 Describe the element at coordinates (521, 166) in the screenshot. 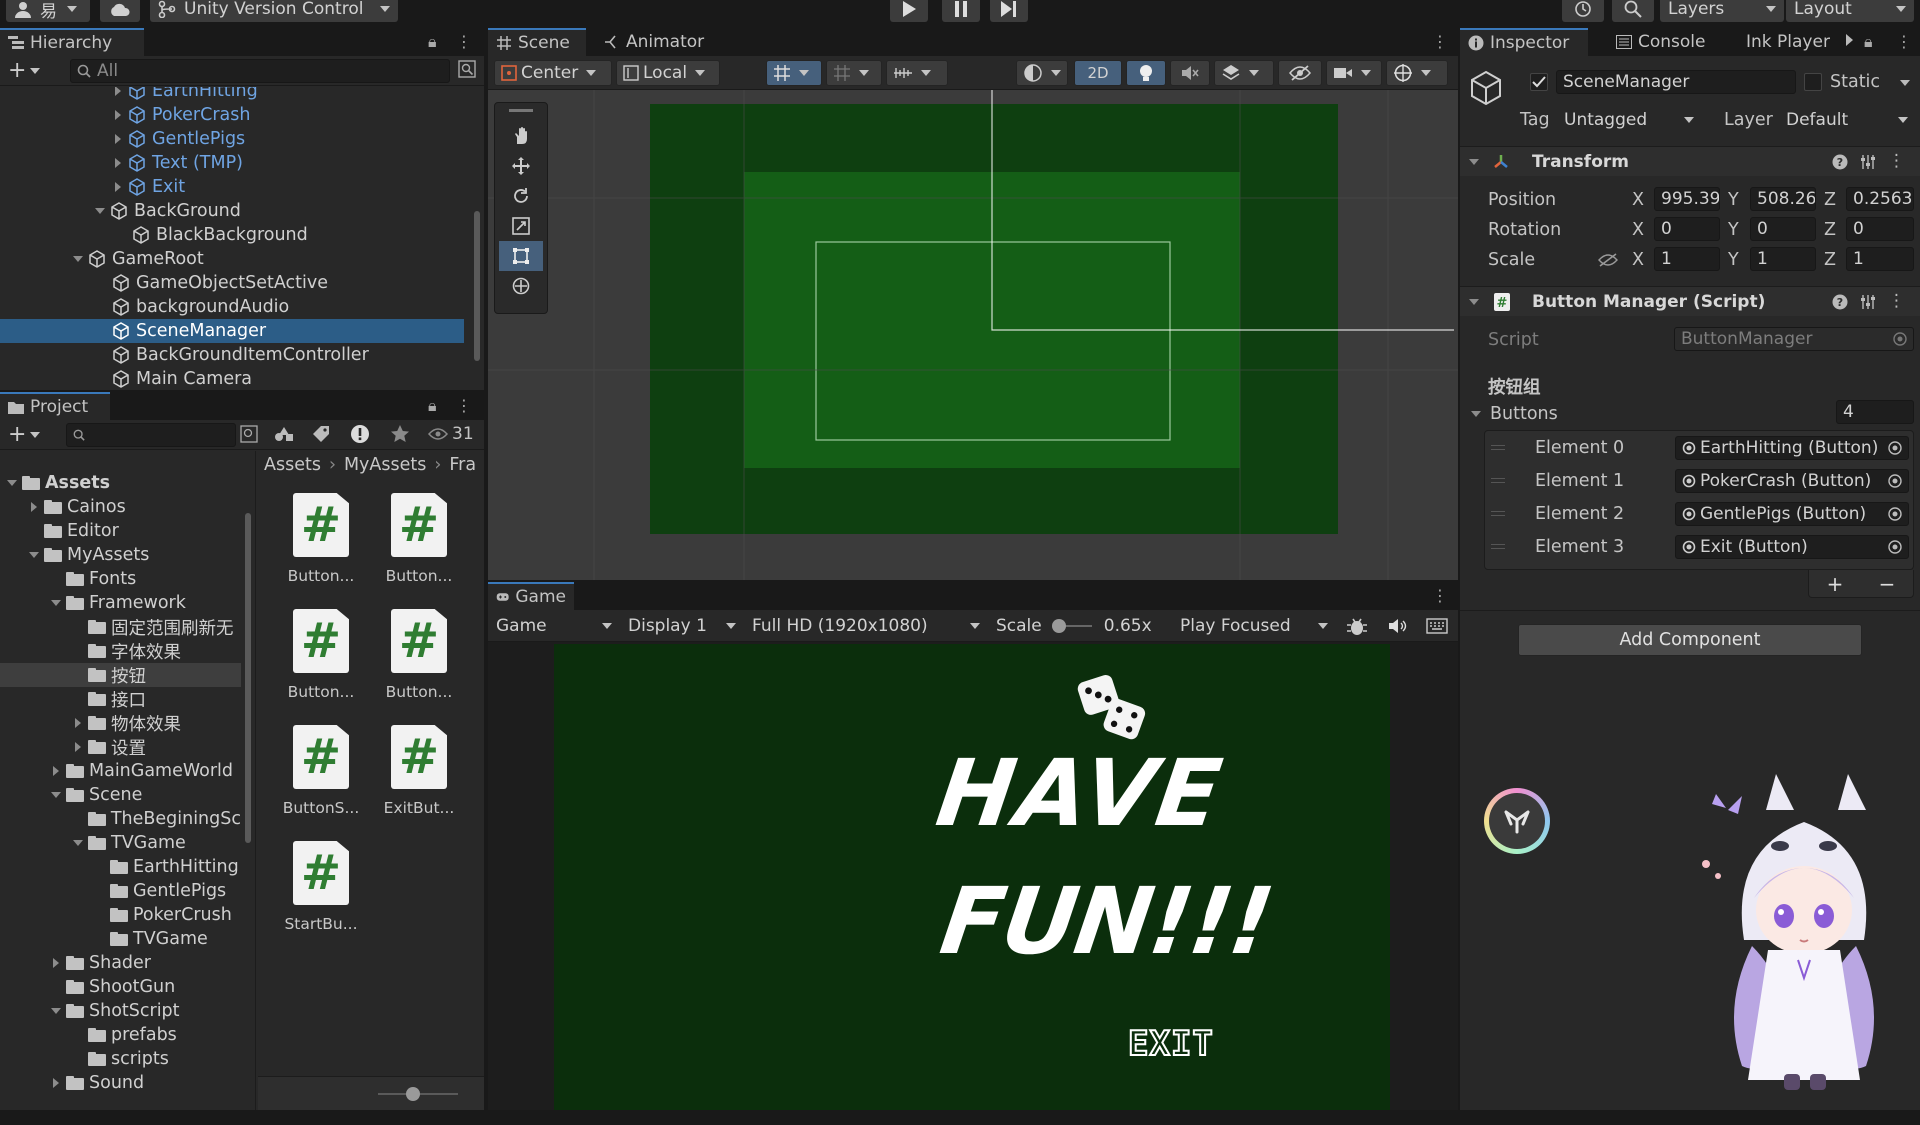

I see `move-tool-button` at that location.